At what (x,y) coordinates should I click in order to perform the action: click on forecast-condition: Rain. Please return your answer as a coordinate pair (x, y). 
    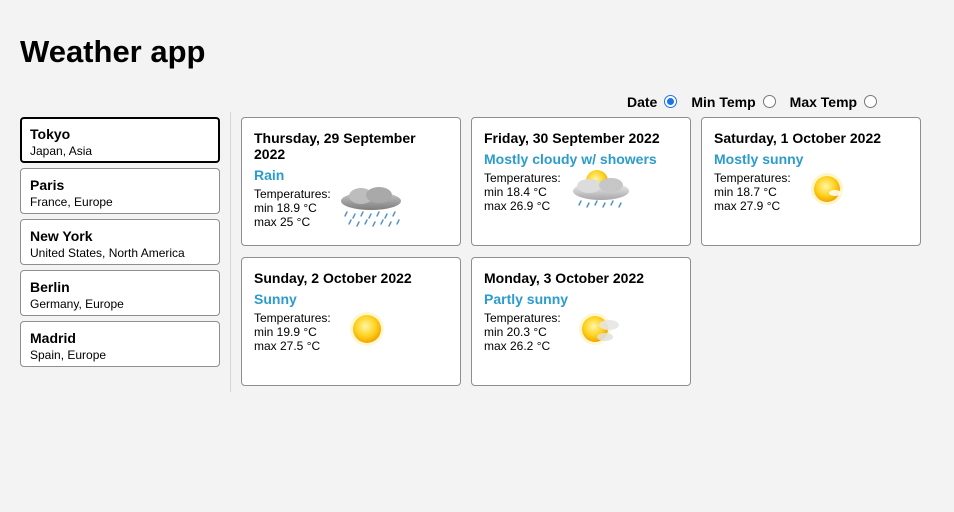
    Looking at the image, I should click on (269, 175).